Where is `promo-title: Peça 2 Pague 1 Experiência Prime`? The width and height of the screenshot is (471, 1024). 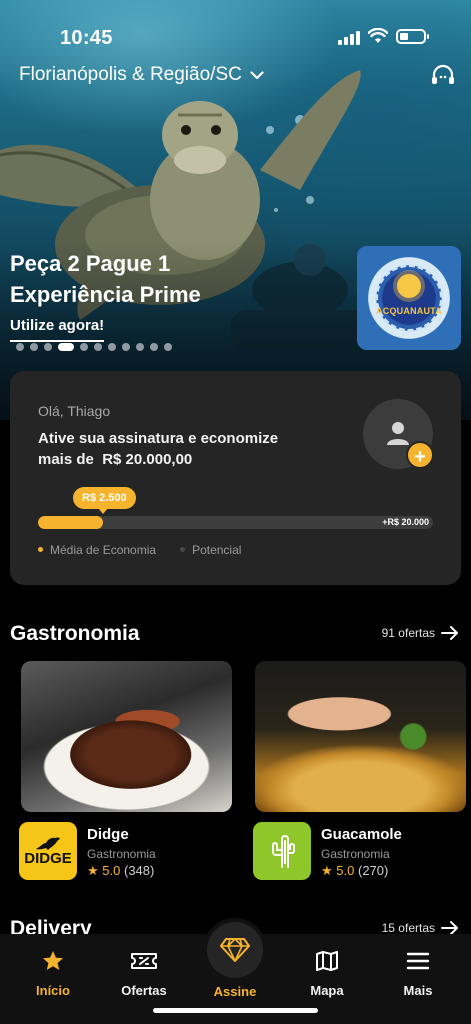
promo-title: Peça 2 Pague 1 Experiência Prime is located at coordinates (105, 279).